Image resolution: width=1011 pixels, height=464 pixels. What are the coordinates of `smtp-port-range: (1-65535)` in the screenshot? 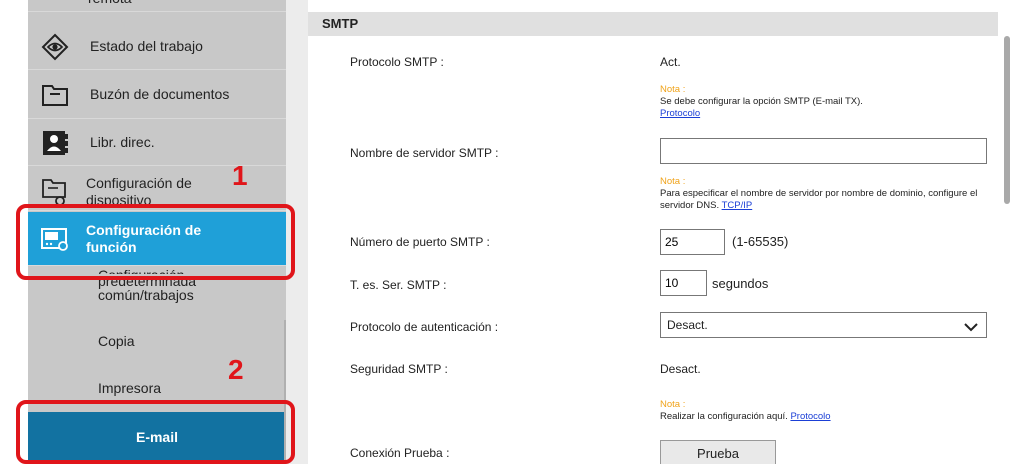 It's located at (760, 241).